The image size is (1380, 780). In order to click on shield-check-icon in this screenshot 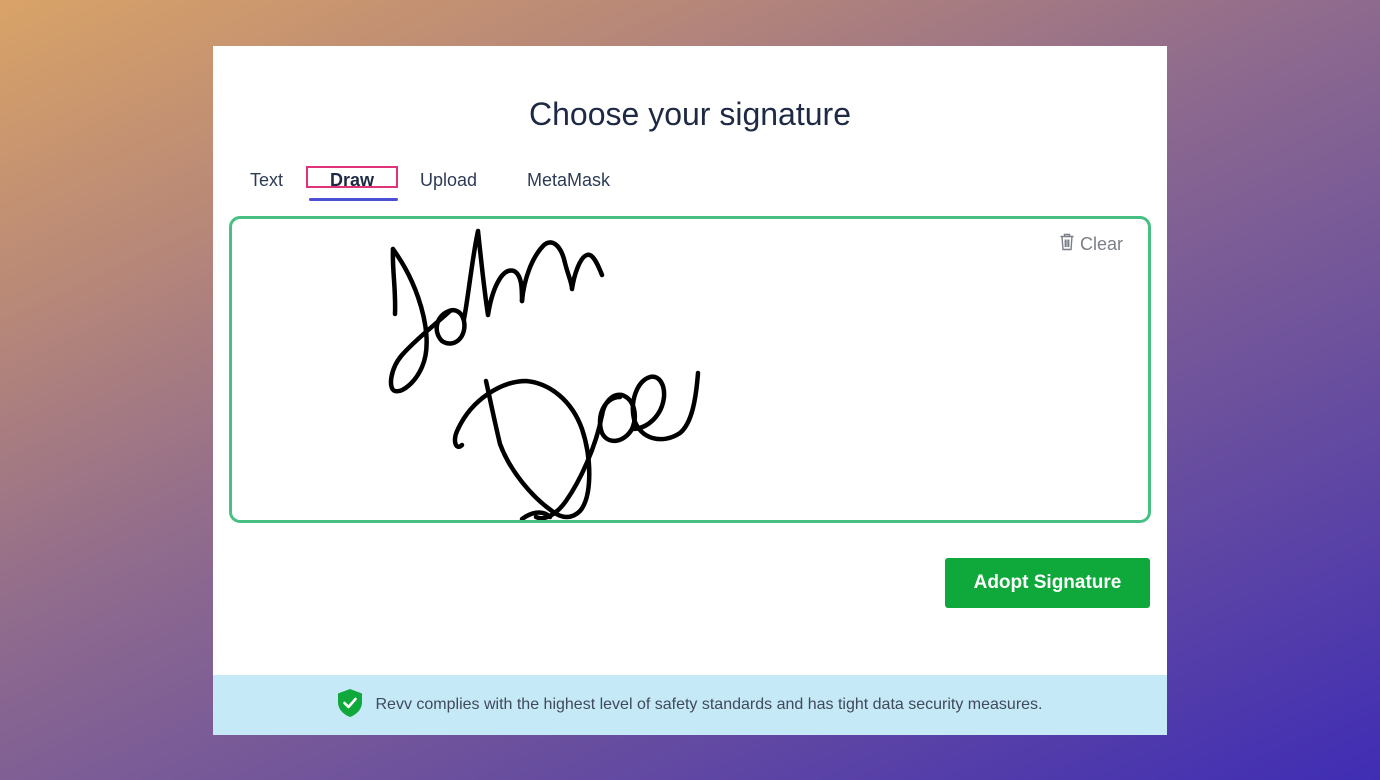, I will do `click(350, 705)`.